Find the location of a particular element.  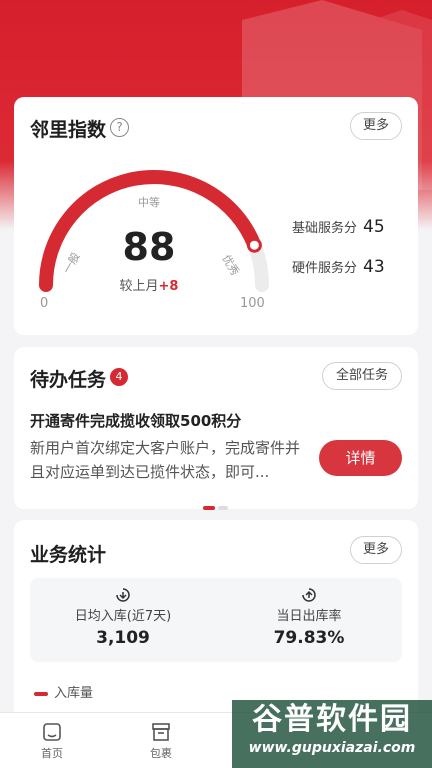

outbound-icon is located at coordinates (309, 595).